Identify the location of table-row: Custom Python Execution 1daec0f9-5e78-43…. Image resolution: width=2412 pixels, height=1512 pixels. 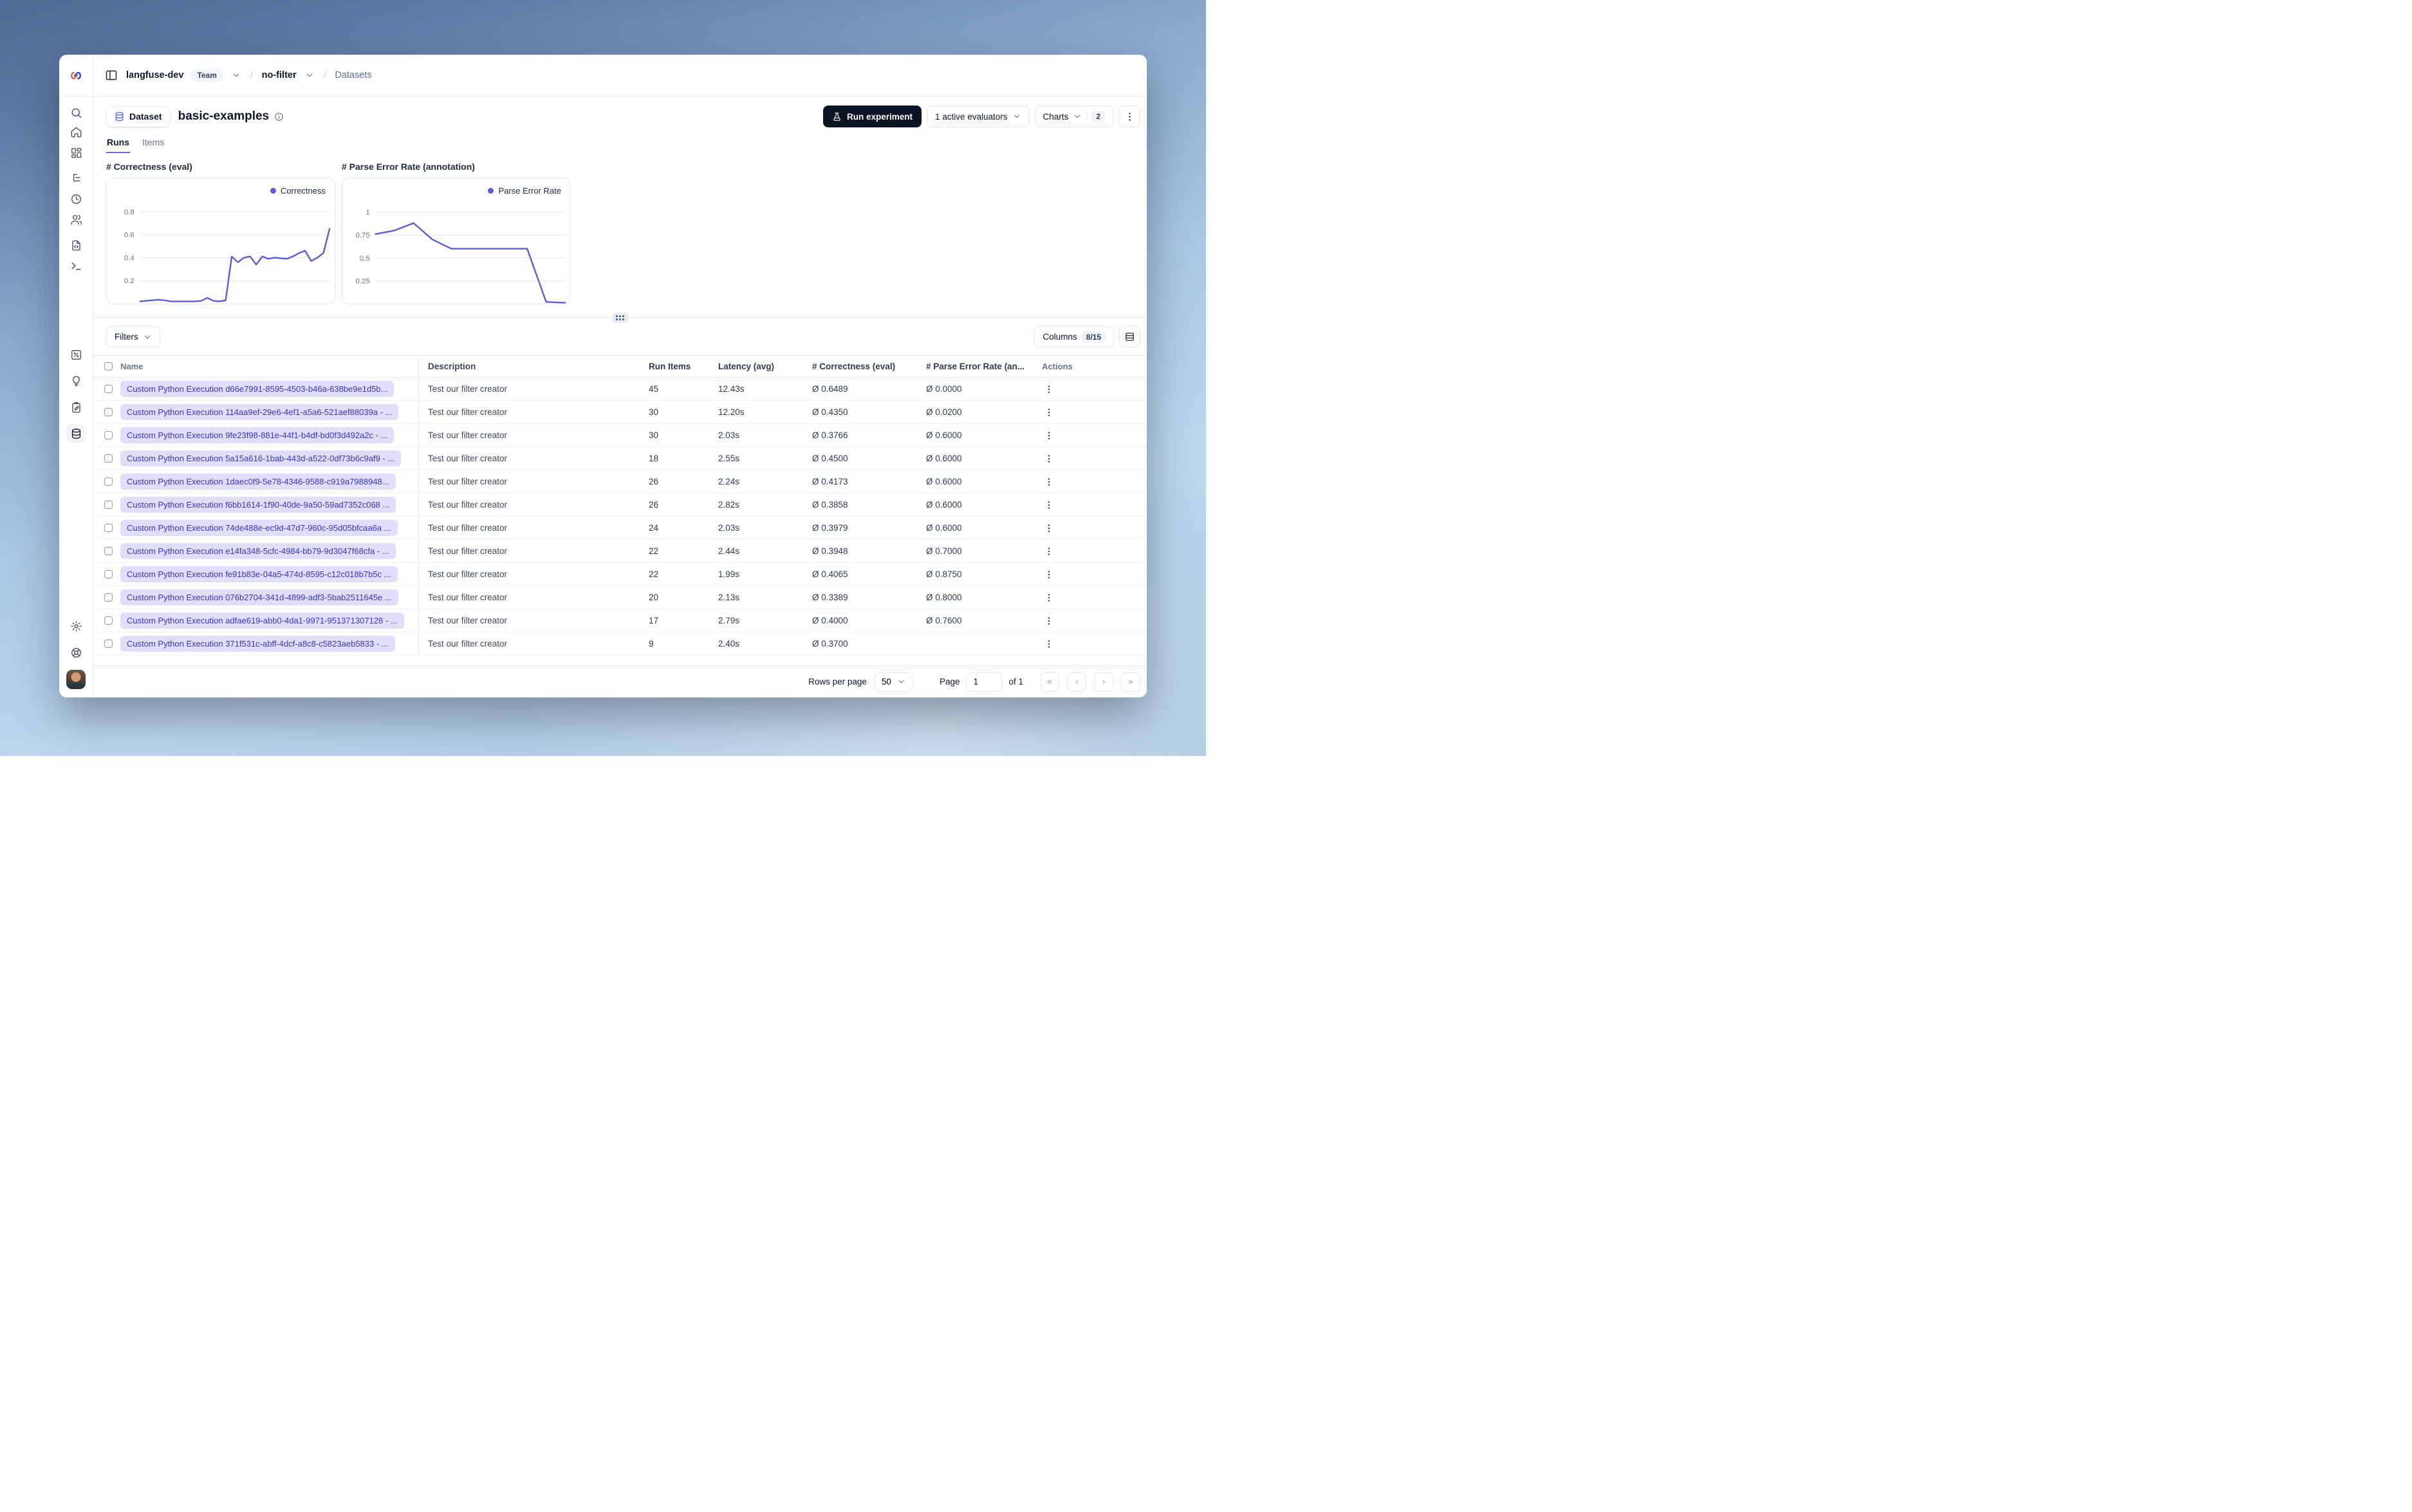
(620, 481).